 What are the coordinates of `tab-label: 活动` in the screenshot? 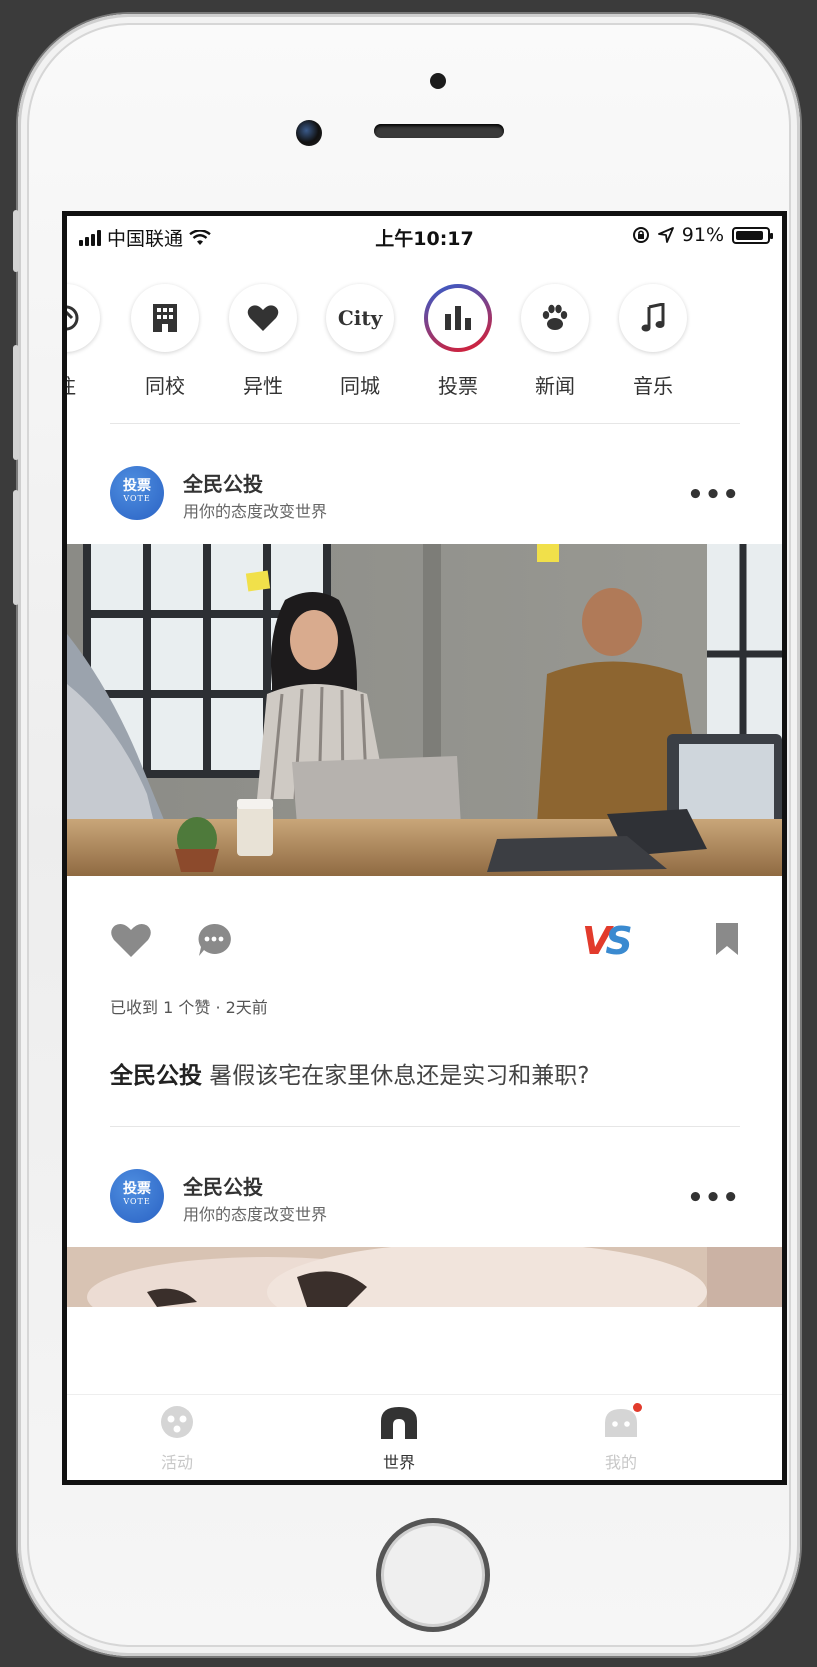 It's located at (176, 1462).